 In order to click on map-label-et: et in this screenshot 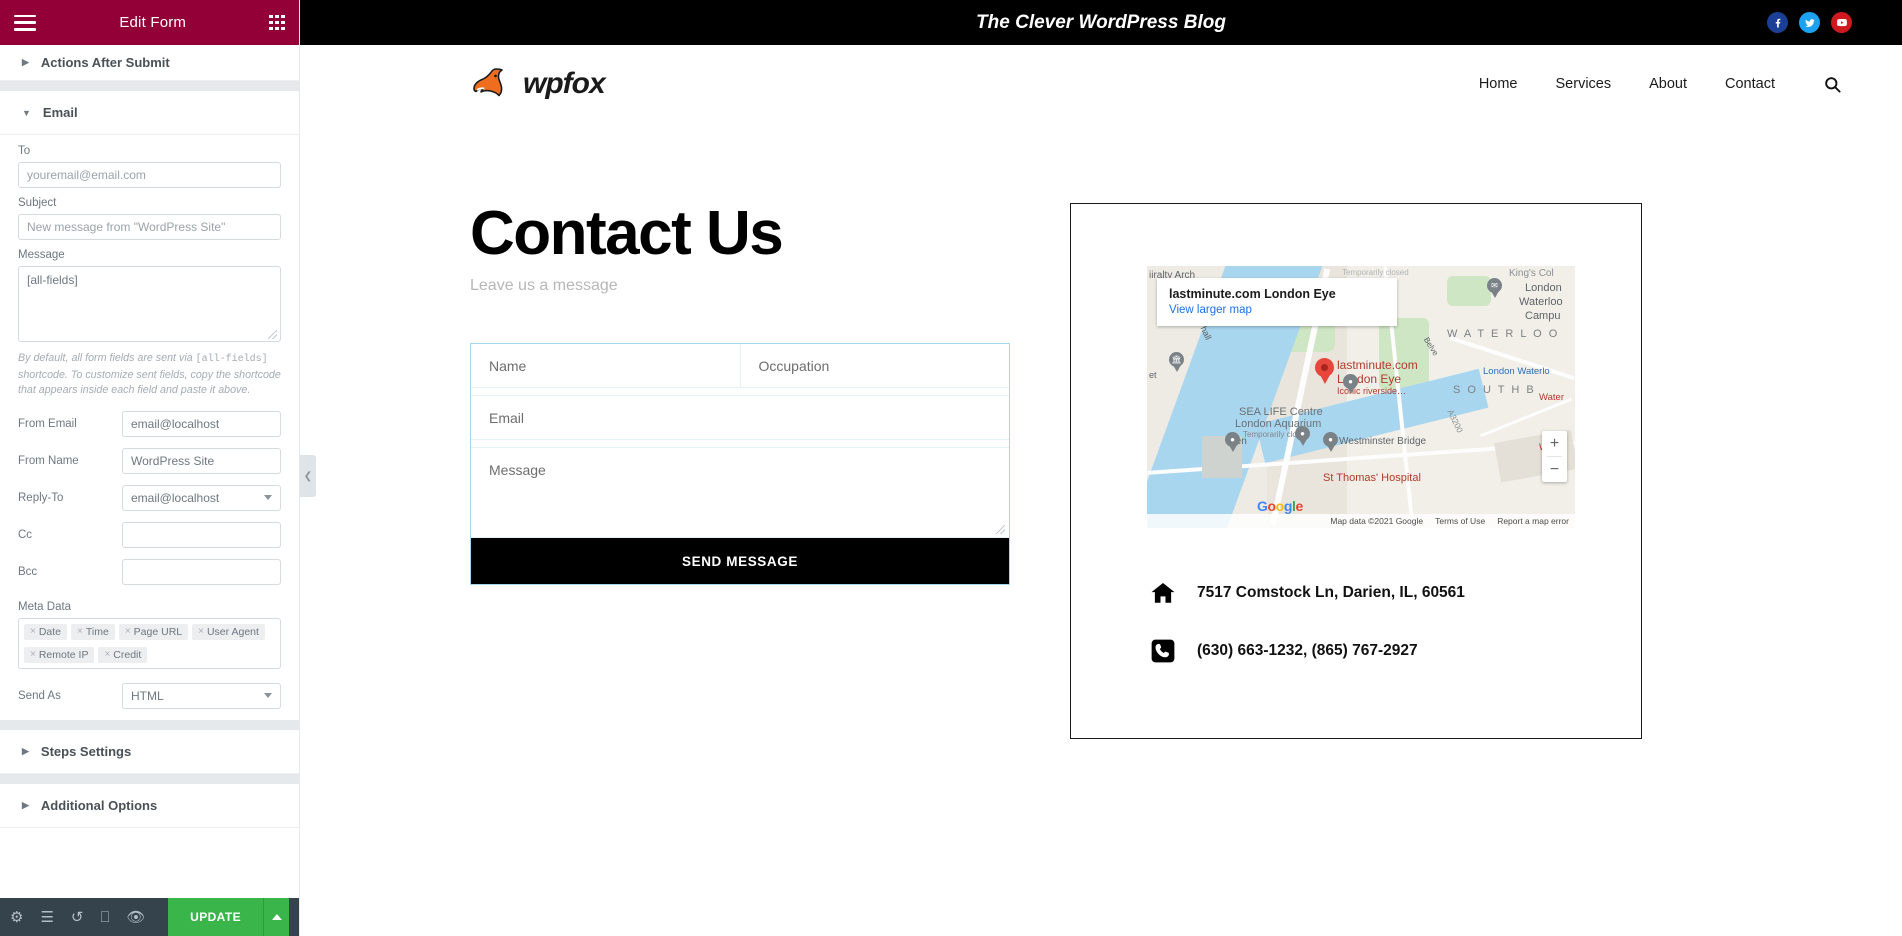, I will do `click(1153, 375)`.